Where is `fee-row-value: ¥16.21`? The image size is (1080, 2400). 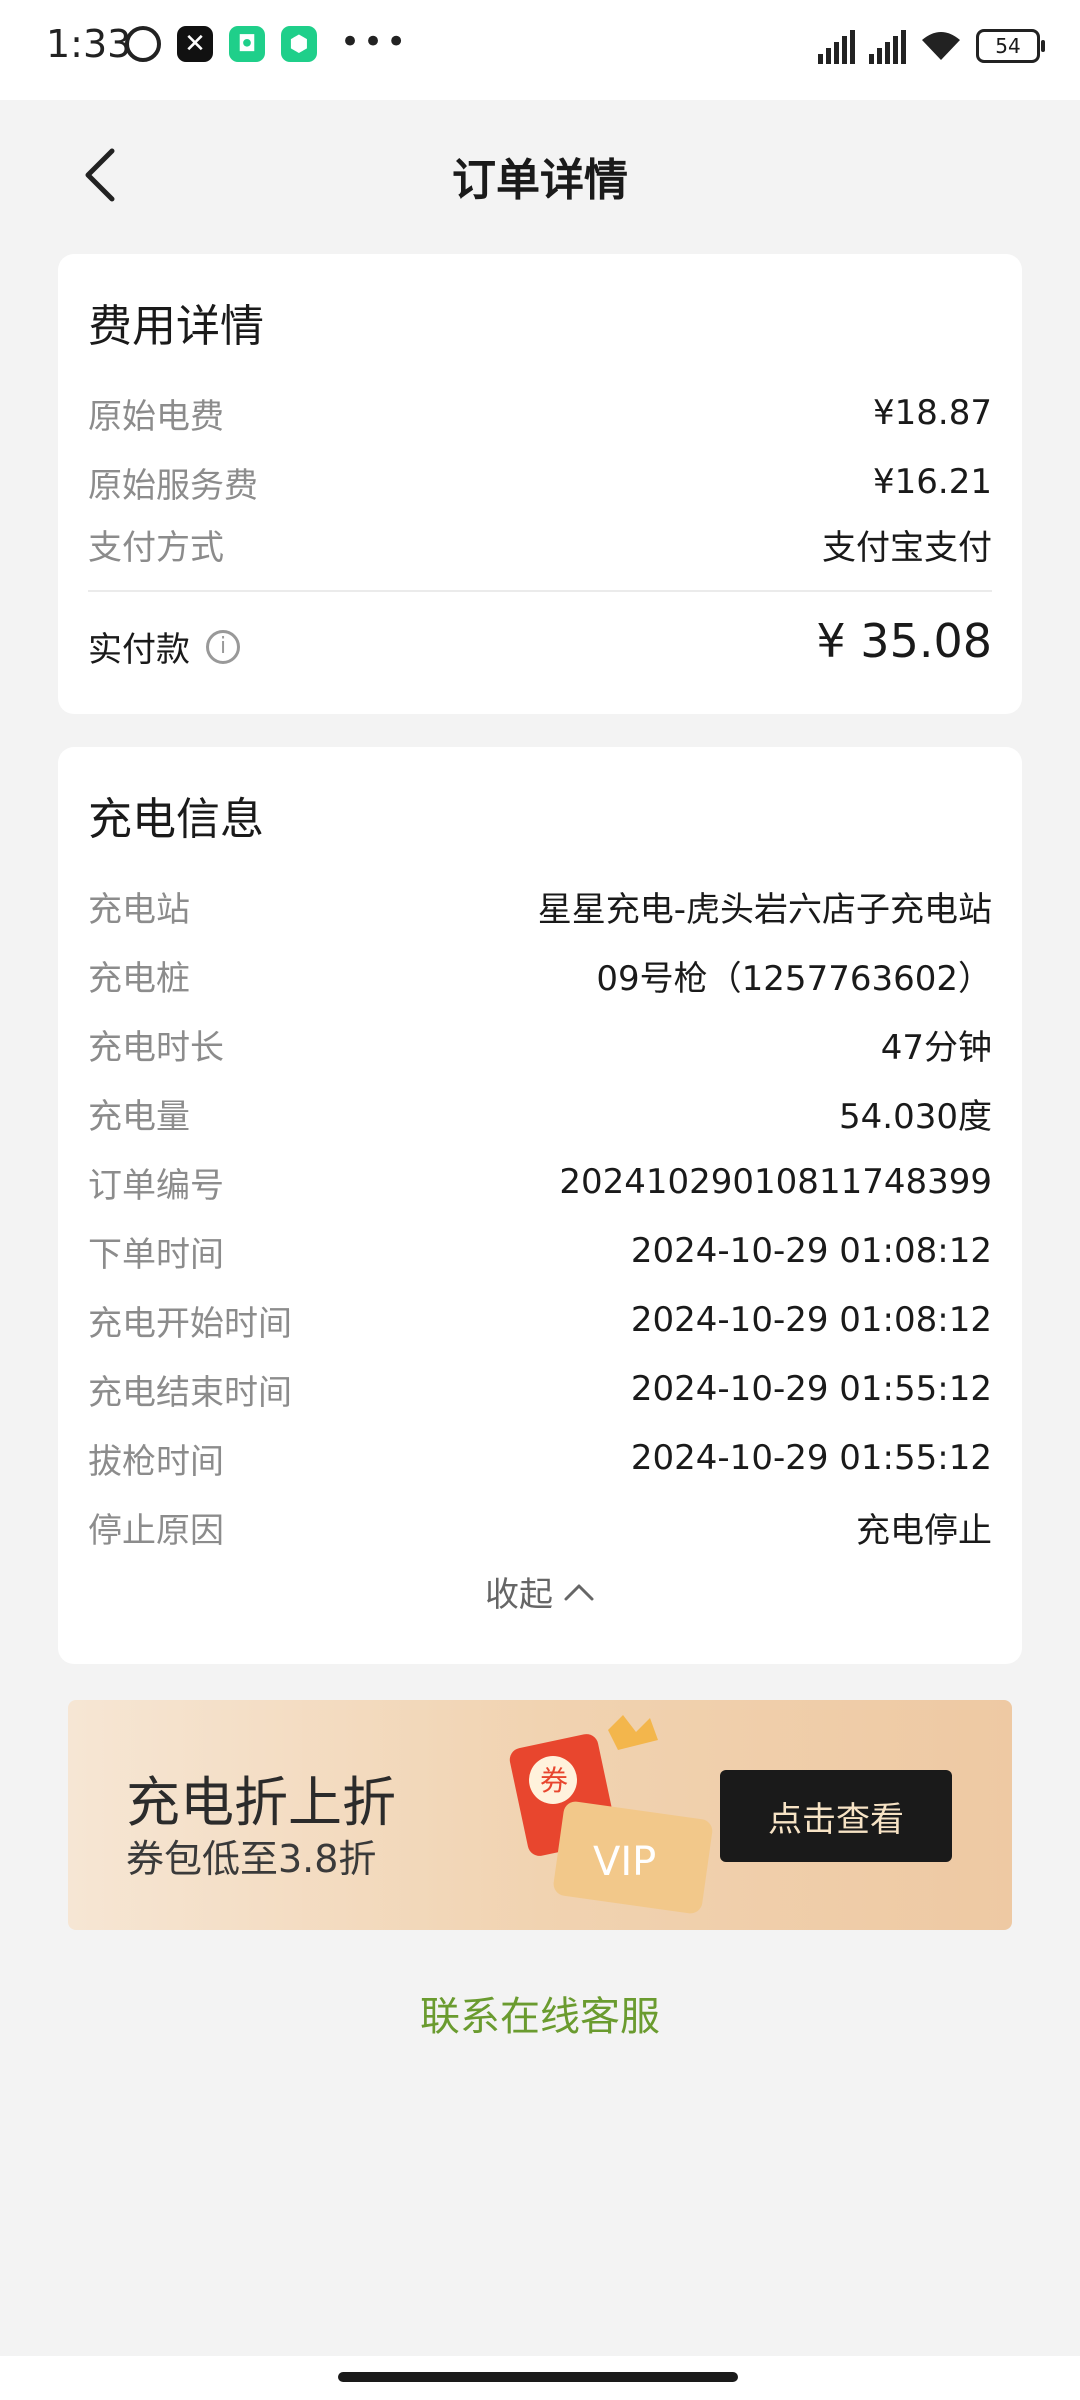 fee-row-value: ¥16.21 is located at coordinates (932, 482).